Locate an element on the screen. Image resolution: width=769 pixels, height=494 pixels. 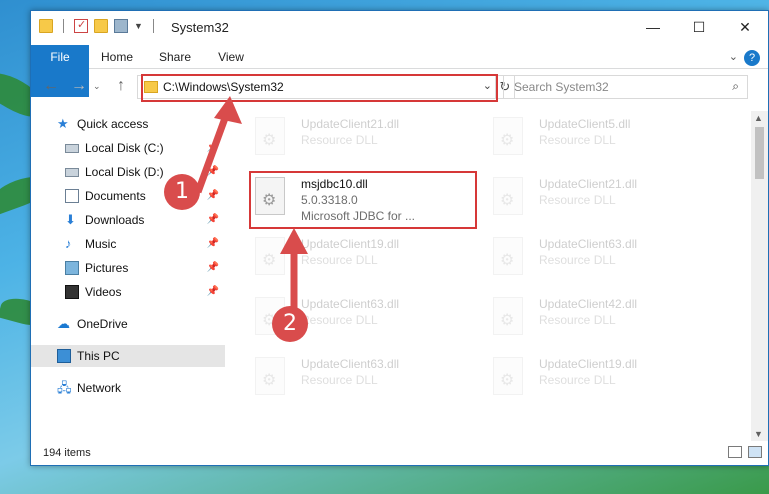
sidebar-item-label: This PC is located at coordinates (98, 356).